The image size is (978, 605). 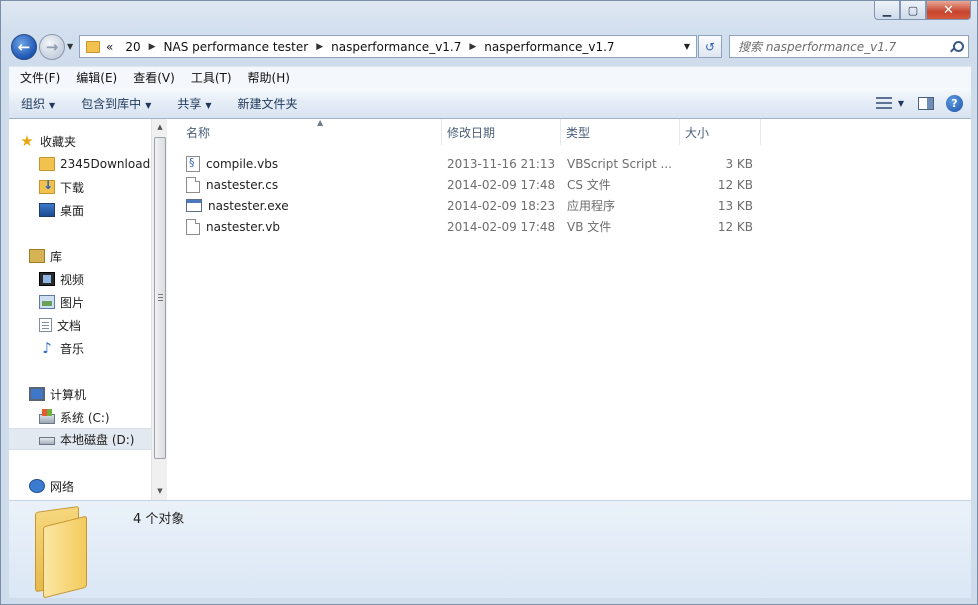 I want to click on view-options-icon, so click(x=883, y=103).